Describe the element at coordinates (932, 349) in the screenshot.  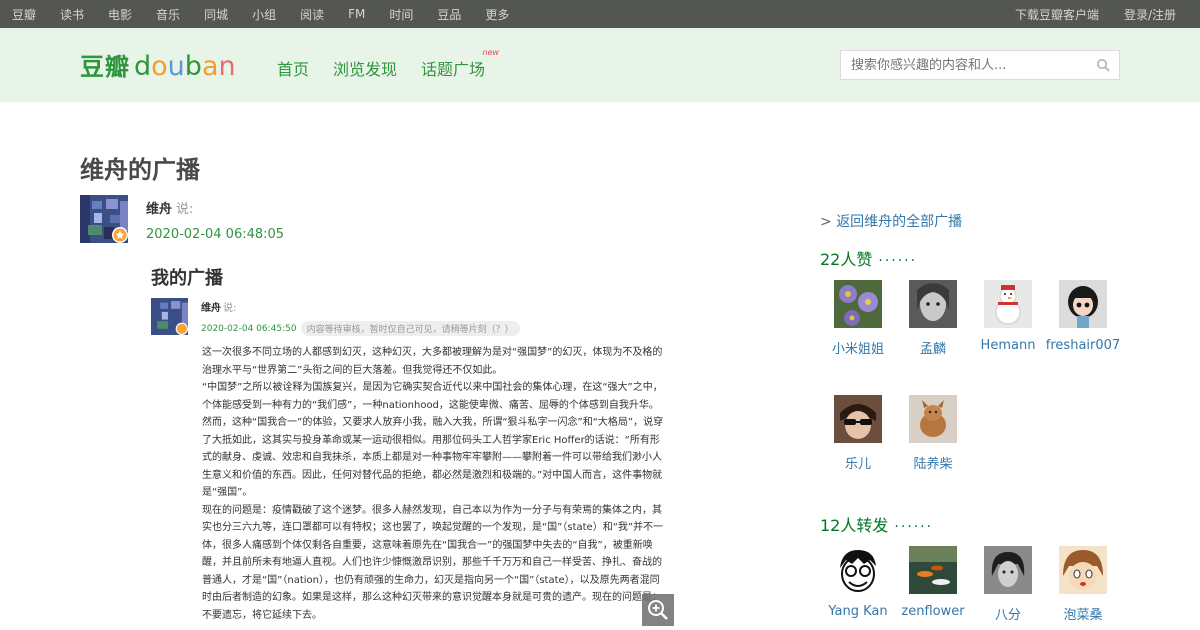
I see `user-name: 孟麟` at that location.